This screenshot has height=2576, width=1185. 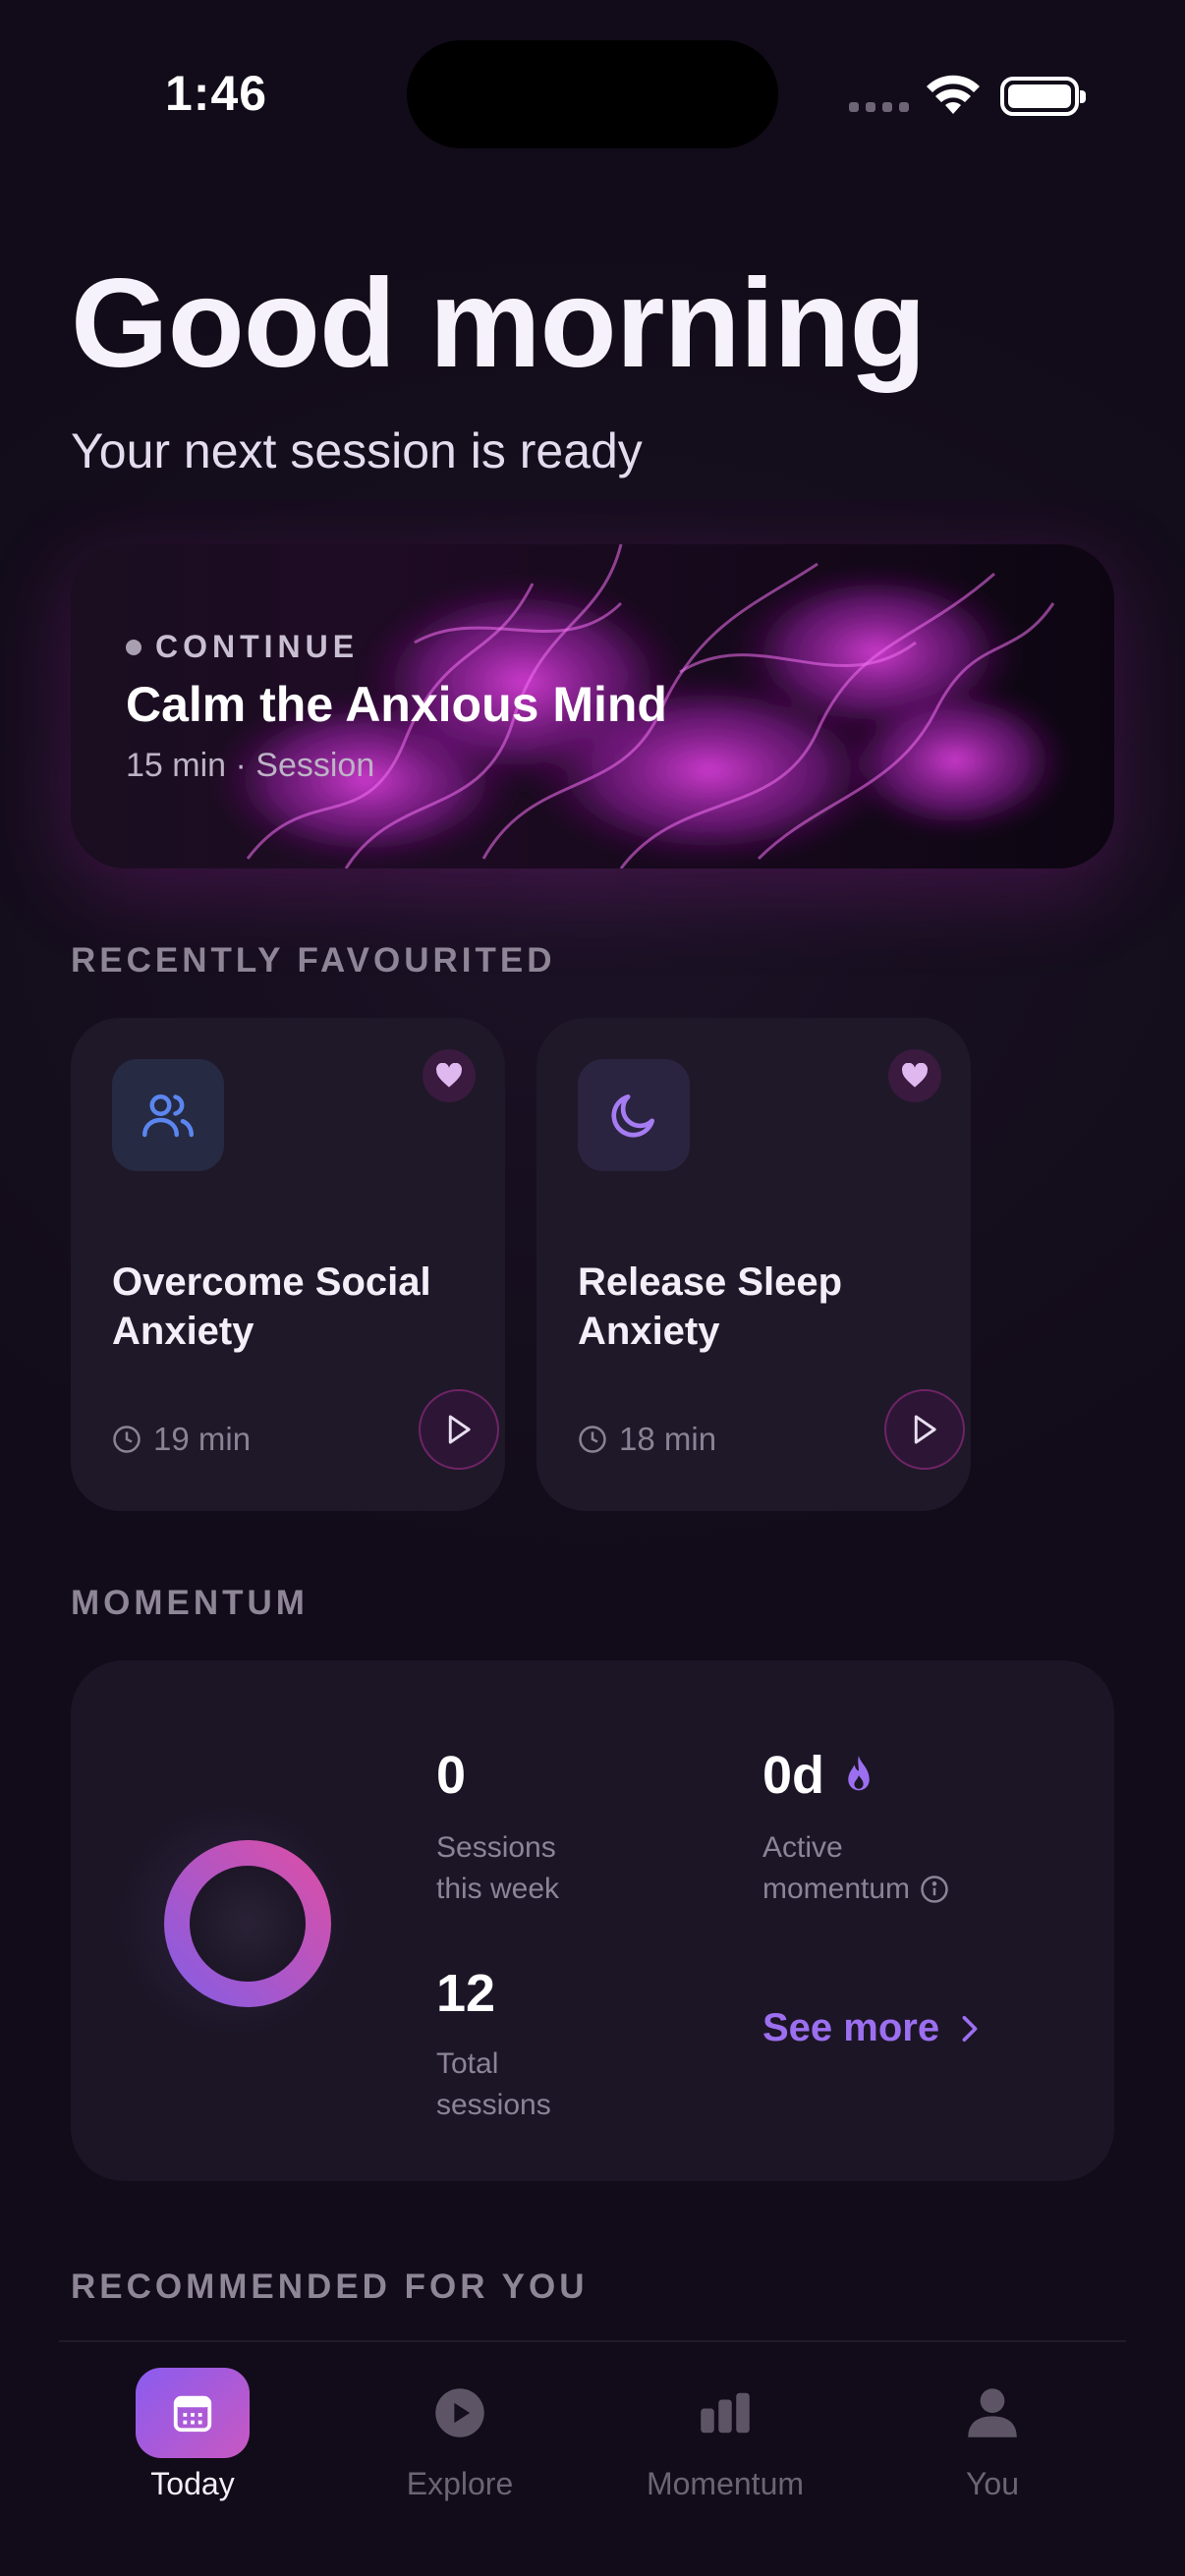 I want to click on tab-label: Today, so click(x=193, y=2483).